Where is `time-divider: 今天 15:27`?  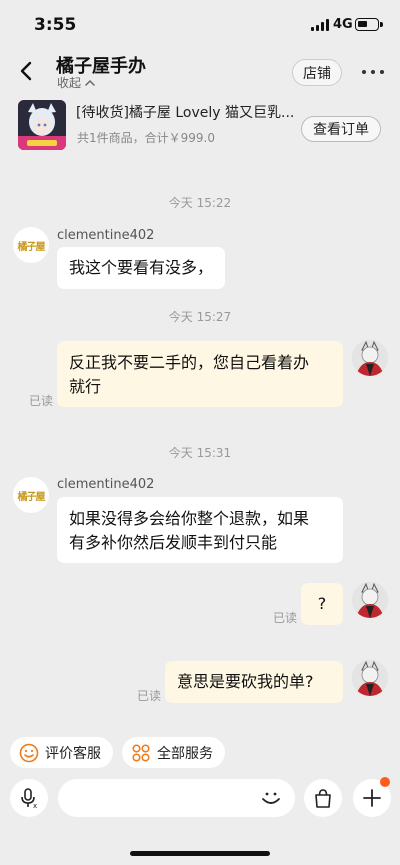
time-divider: 今天 15:27 is located at coordinates (200, 317).